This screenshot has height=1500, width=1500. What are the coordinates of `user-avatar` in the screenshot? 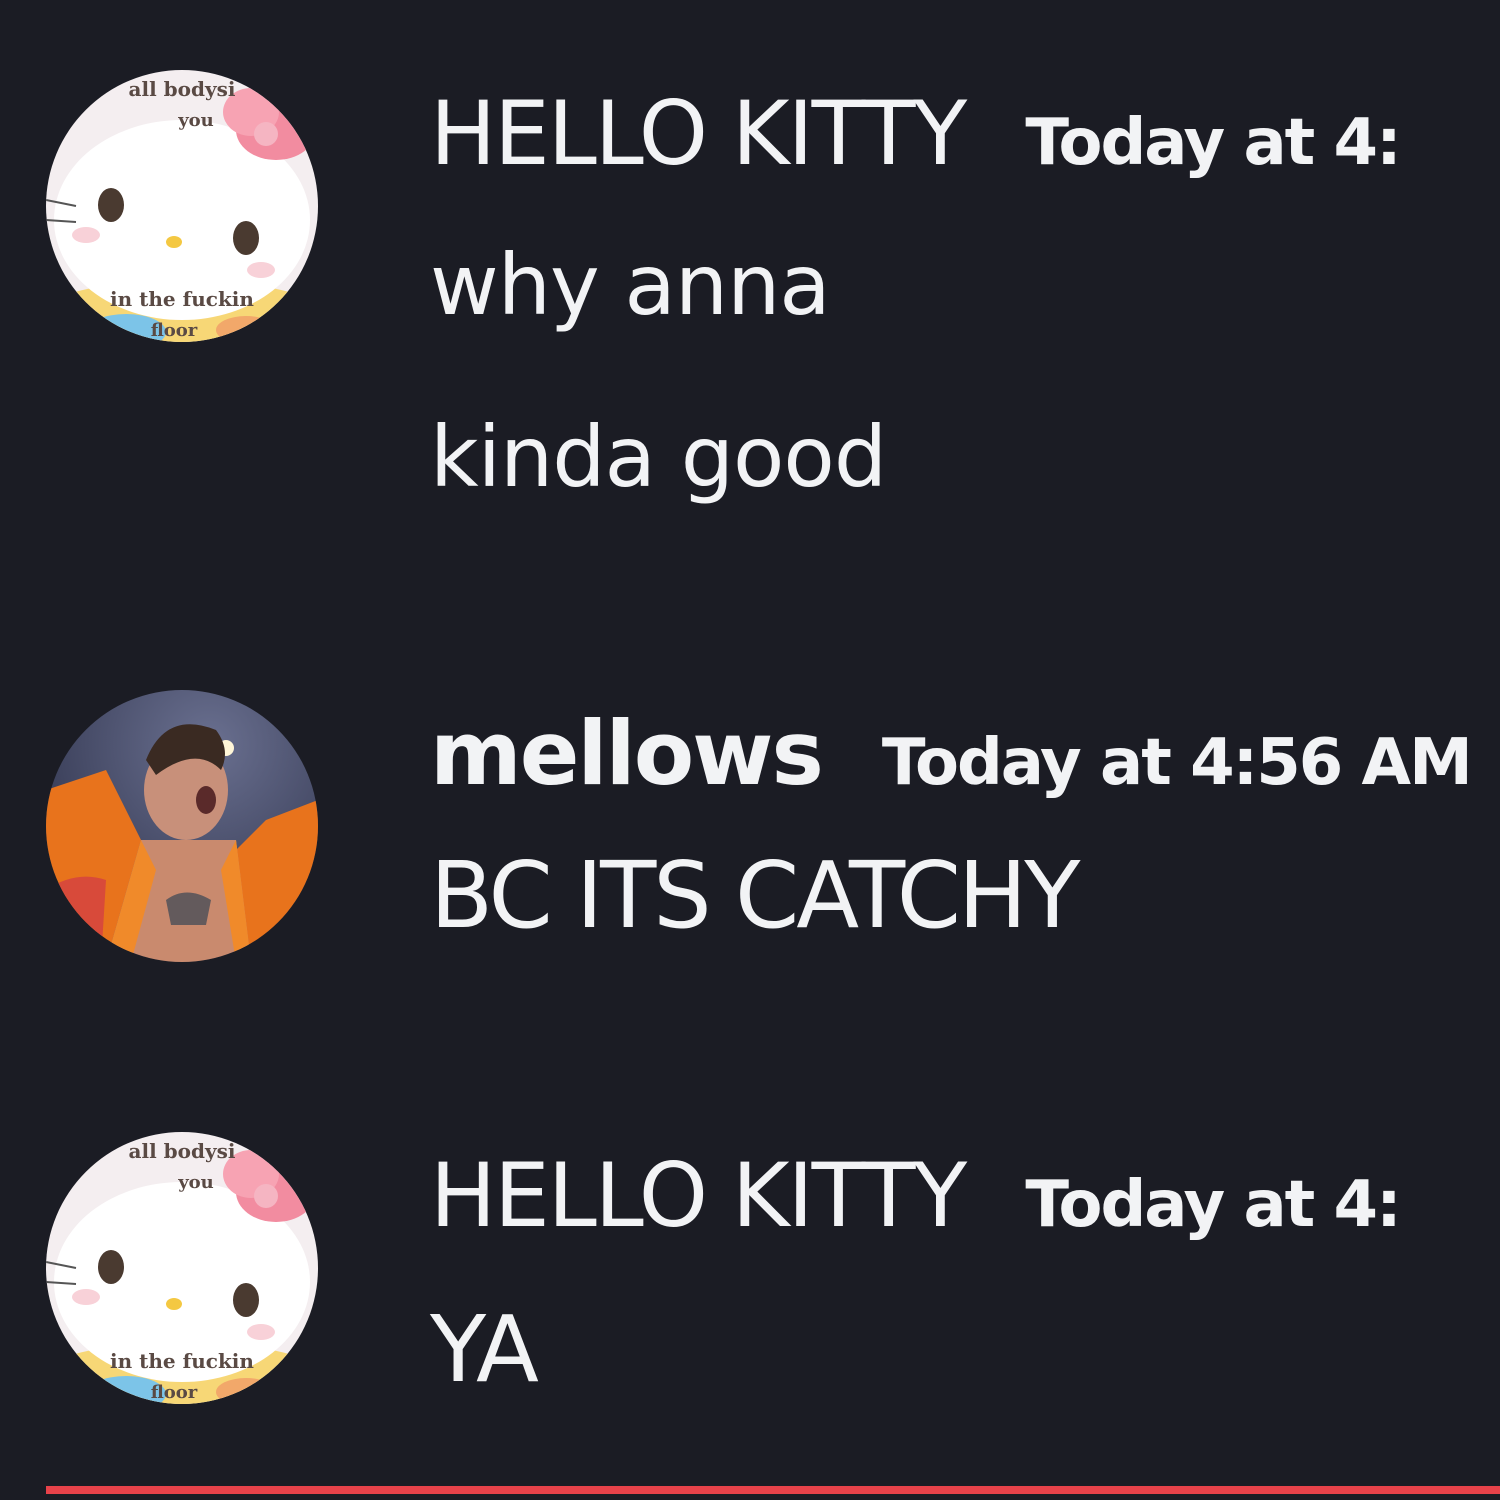 It's located at (182, 826).